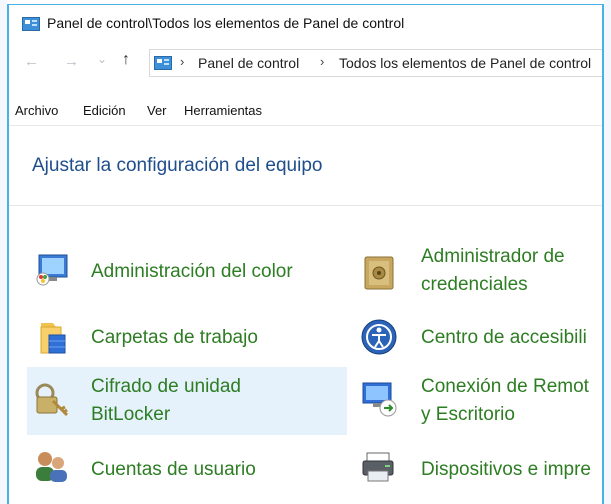  Describe the element at coordinates (173, 469) in the screenshot. I see `item-label: Cuentas de usuario` at that location.